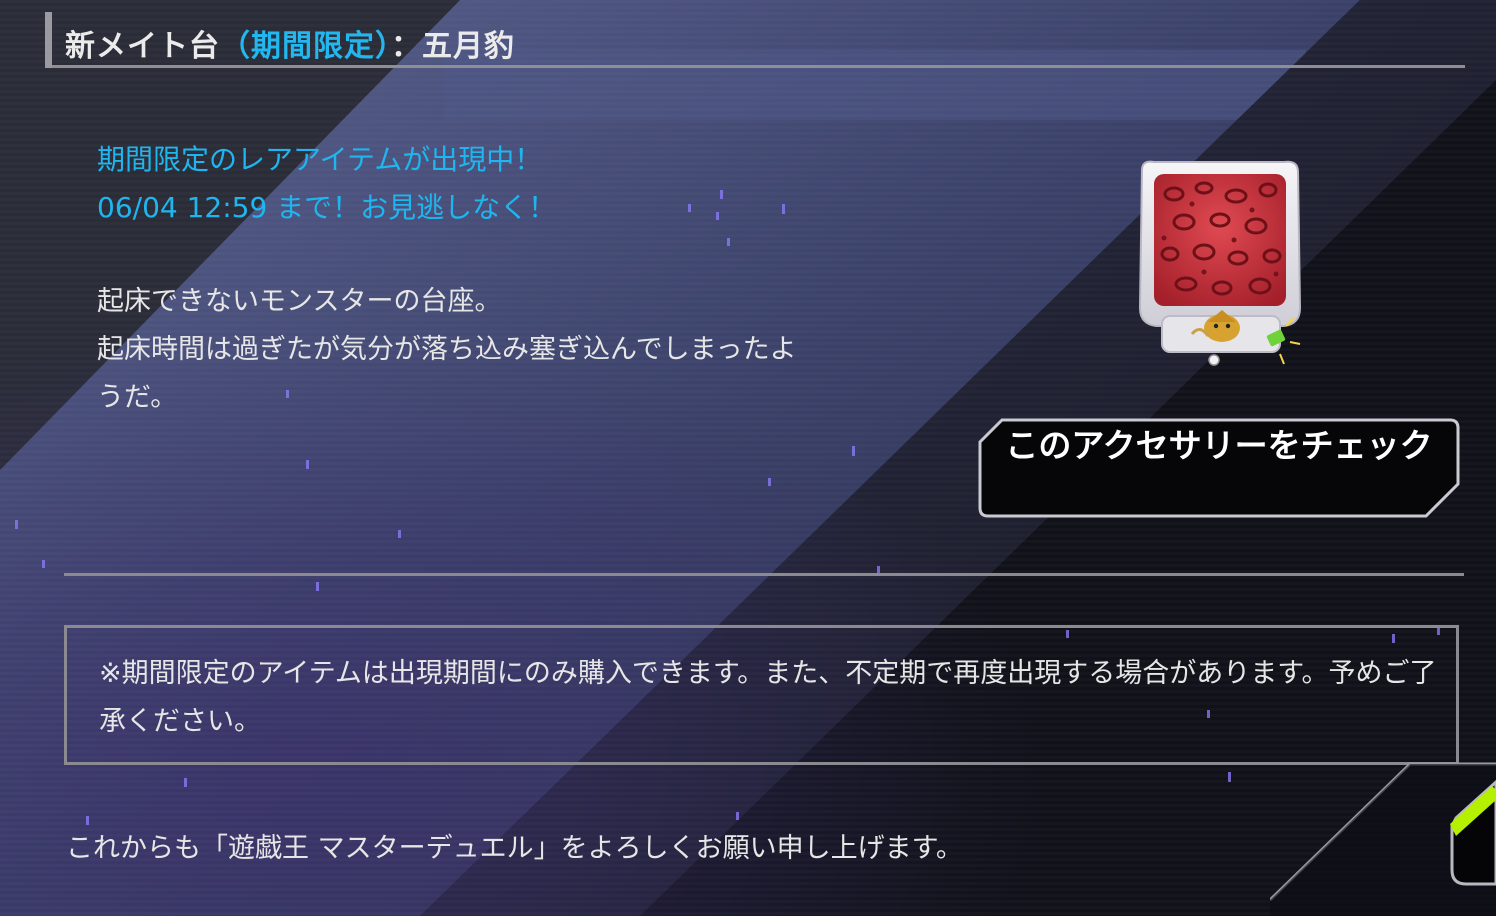  What do you see at coordinates (320, 159) in the screenshot?
I see `limited-notice-line: 期間限定のレアアイテムが出現中！` at bounding box center [320, 159].